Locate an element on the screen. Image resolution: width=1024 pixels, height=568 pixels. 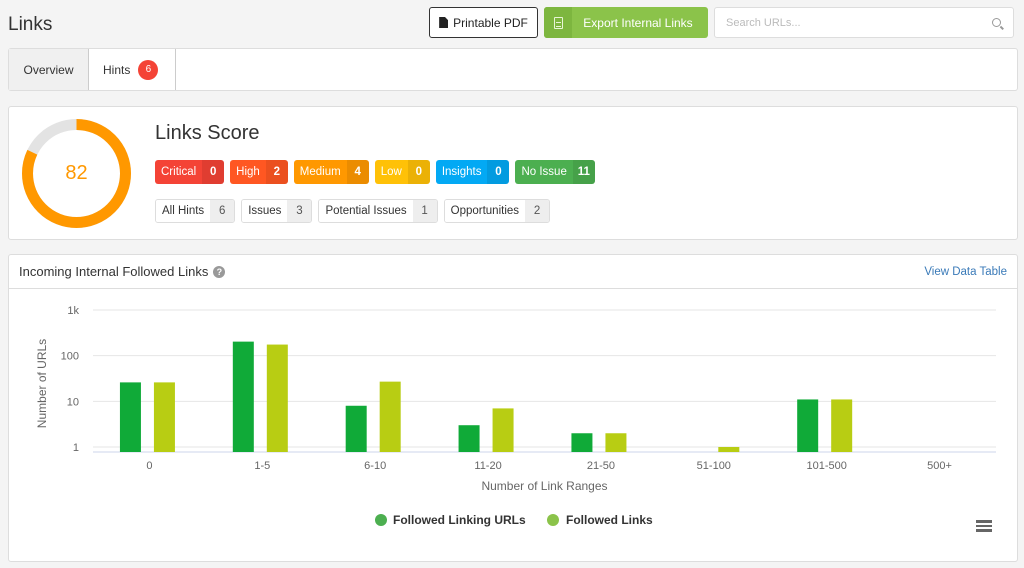
hints-count-badge: 6 is located at coordinates (148, 69).